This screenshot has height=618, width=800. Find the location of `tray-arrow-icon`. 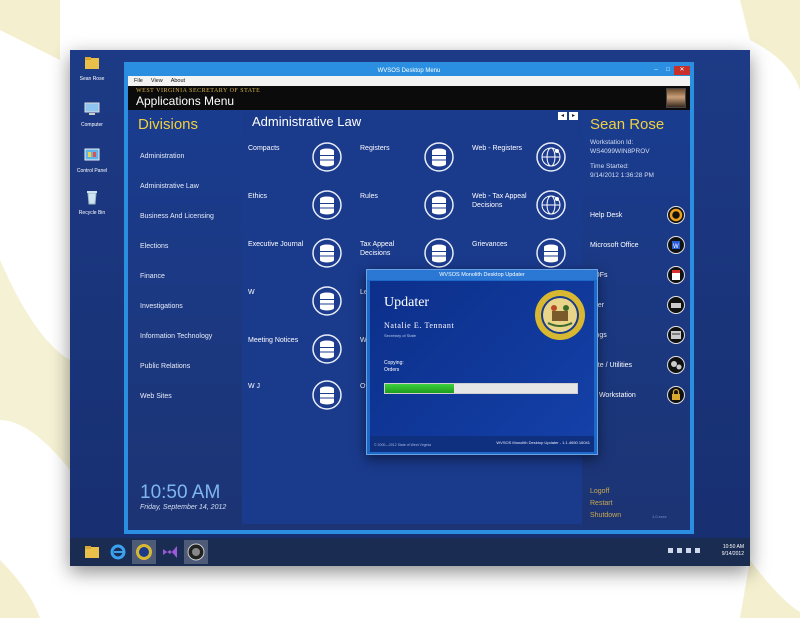

tray-arrow-icon is located at coordinates (670, 550).